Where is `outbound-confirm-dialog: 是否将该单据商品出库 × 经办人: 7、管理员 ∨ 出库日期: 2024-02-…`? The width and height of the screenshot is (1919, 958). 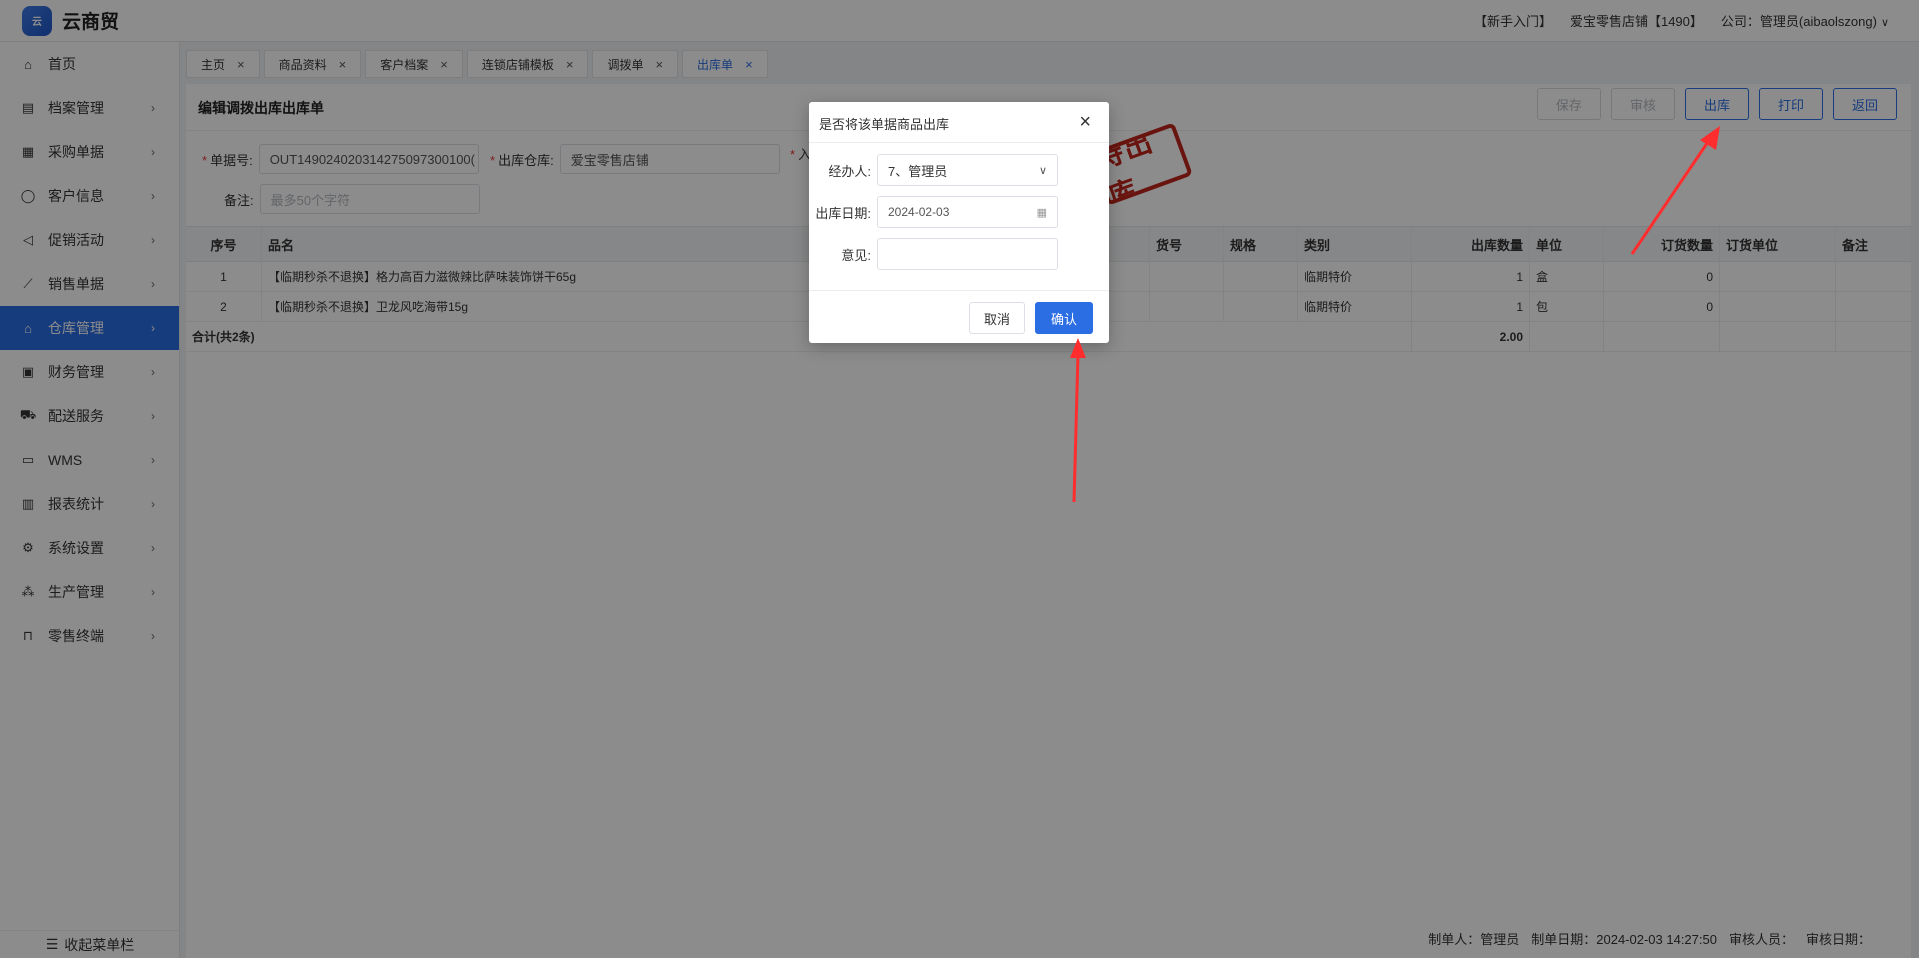
outbound-confirm-dialog: 是否将该单据商品出库 × 经办人: 7、管理员 ∨ 出库日期: 2024-02-… is located at coordinates (959, 222).